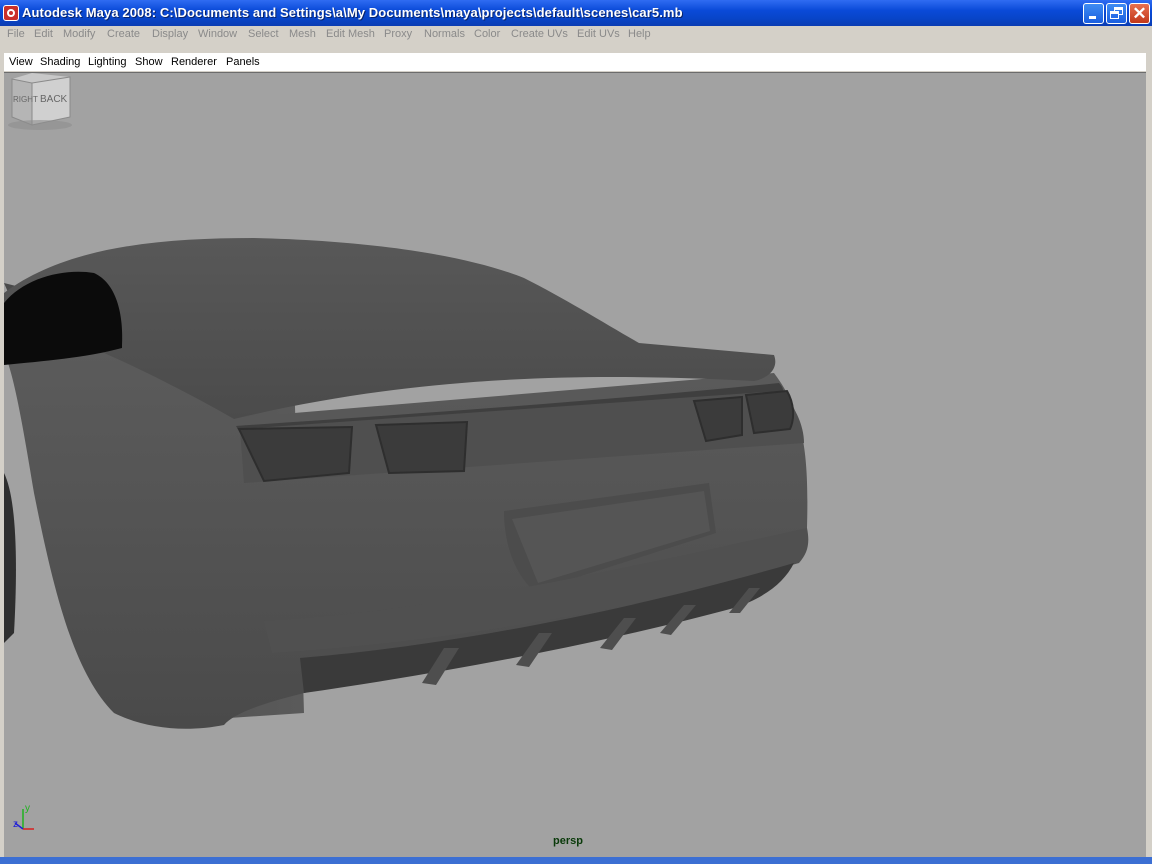 The height and width of the screenshot is (864, 1152). I want to click on menu-edit-mesh: Edit Mesh, so click(350, 34).